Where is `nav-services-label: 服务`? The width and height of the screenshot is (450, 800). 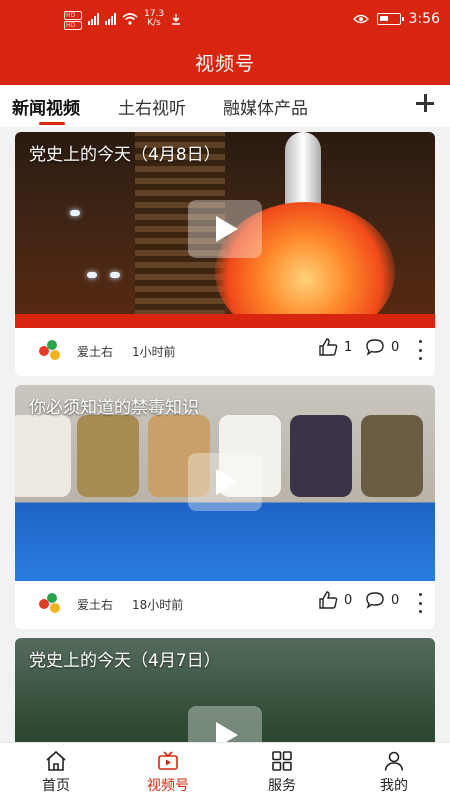
nav-services-label: 服务 is located at coordinates (282, 786).